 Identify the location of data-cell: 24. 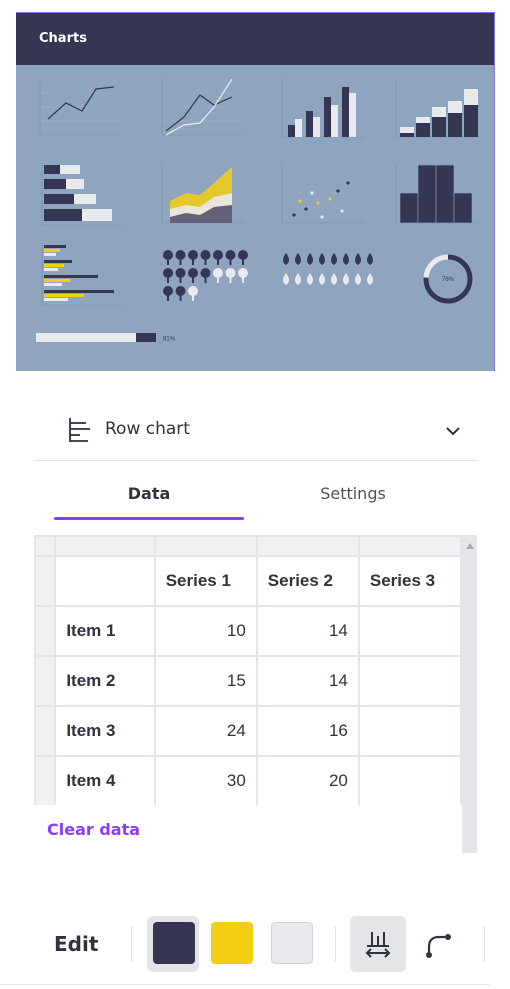
(205, 731).